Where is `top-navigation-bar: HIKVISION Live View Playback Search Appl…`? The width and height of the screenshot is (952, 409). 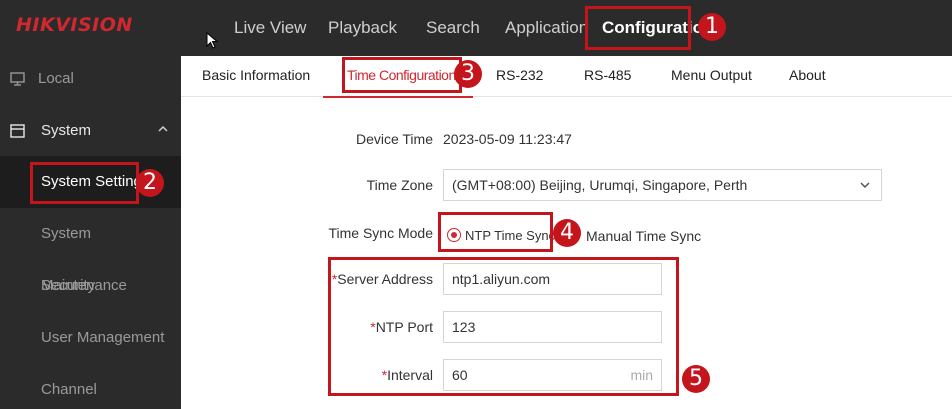 top-navigation-bar: HIKVISION Live View Playback Search Appl… is located at coordinates (476, 28).